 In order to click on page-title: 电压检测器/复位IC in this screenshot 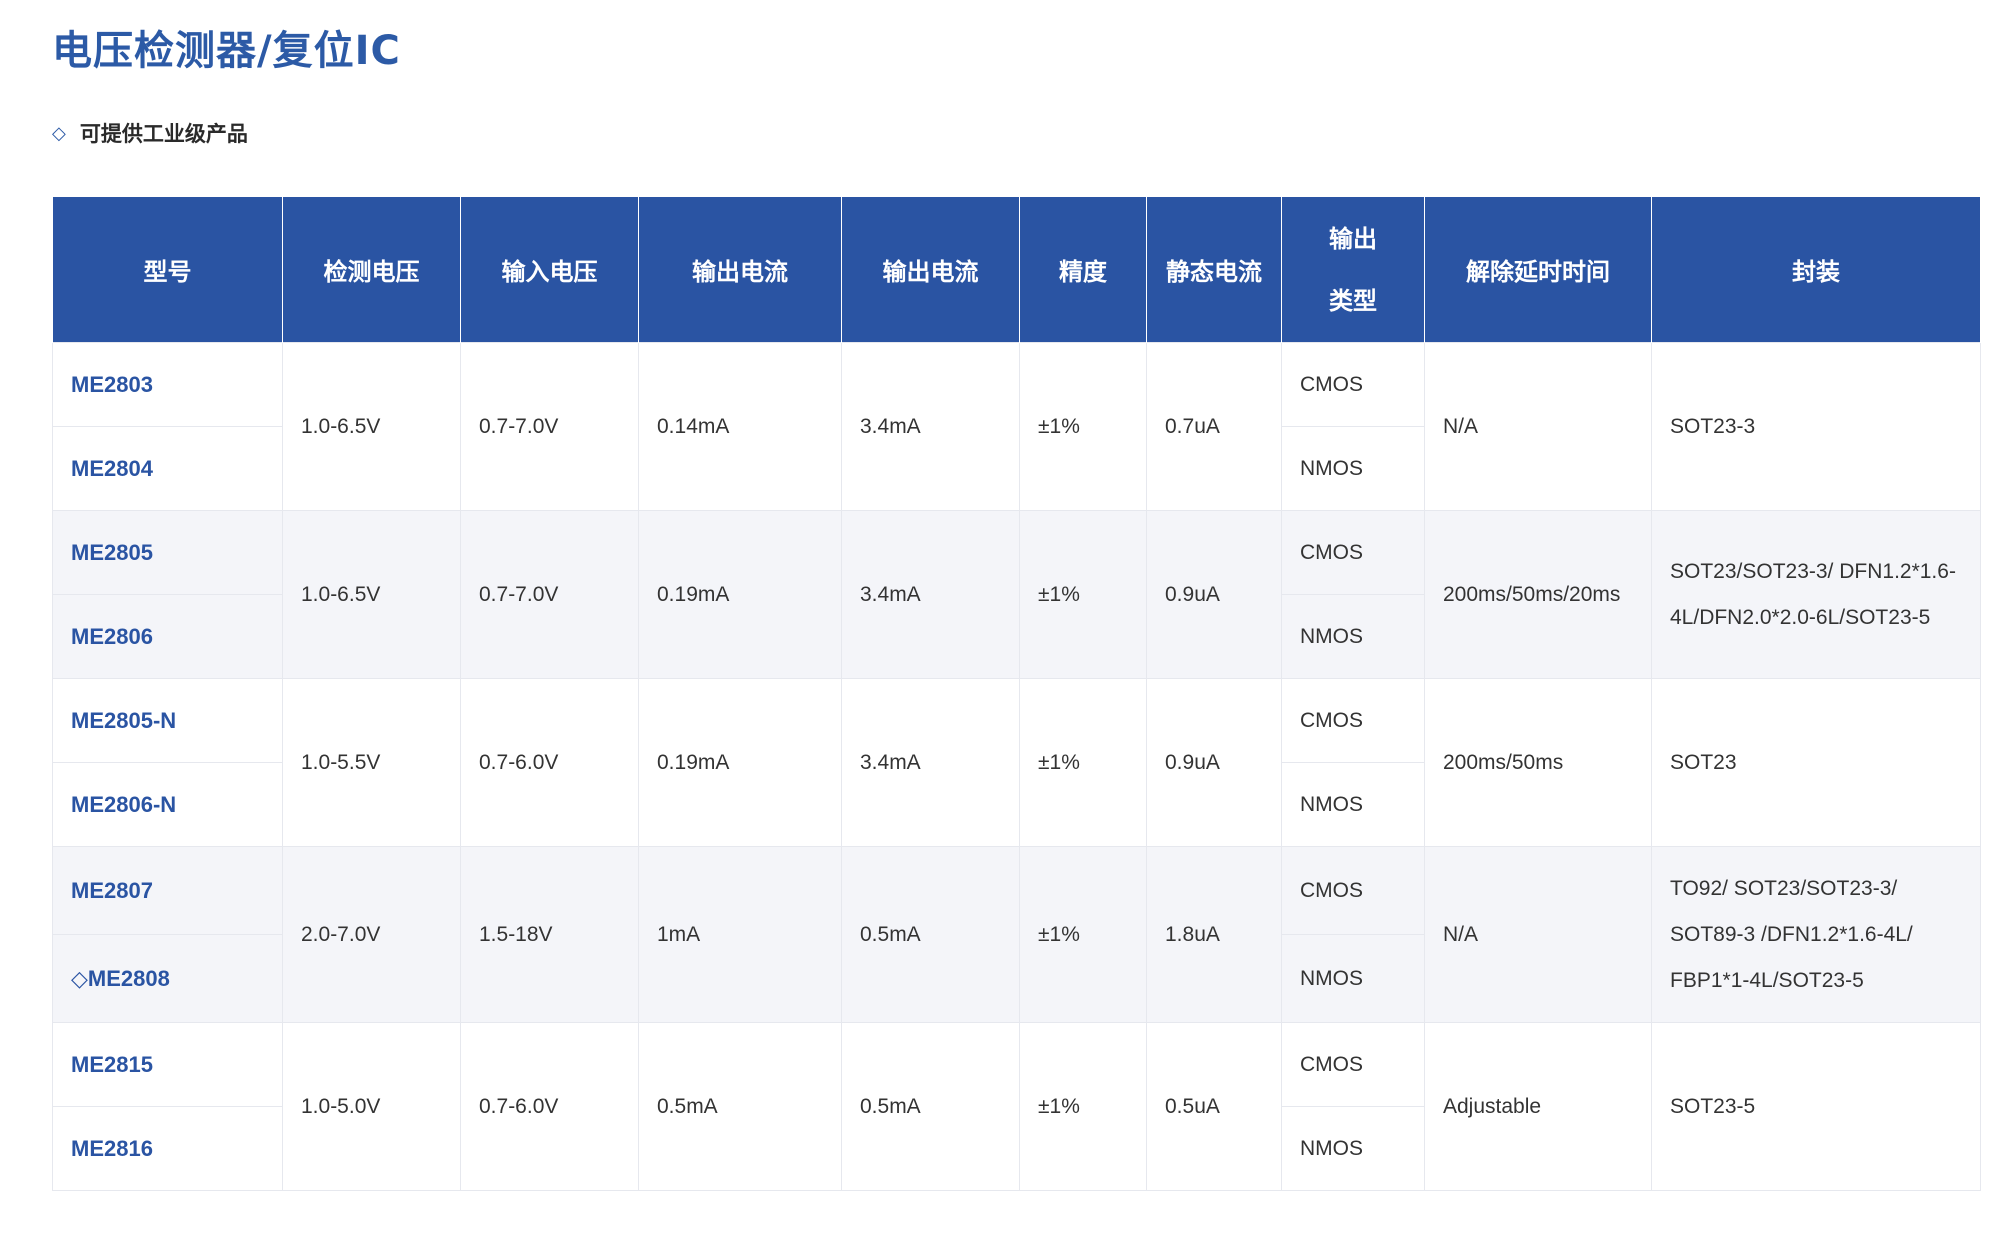, I will do `click(226, 51)`.